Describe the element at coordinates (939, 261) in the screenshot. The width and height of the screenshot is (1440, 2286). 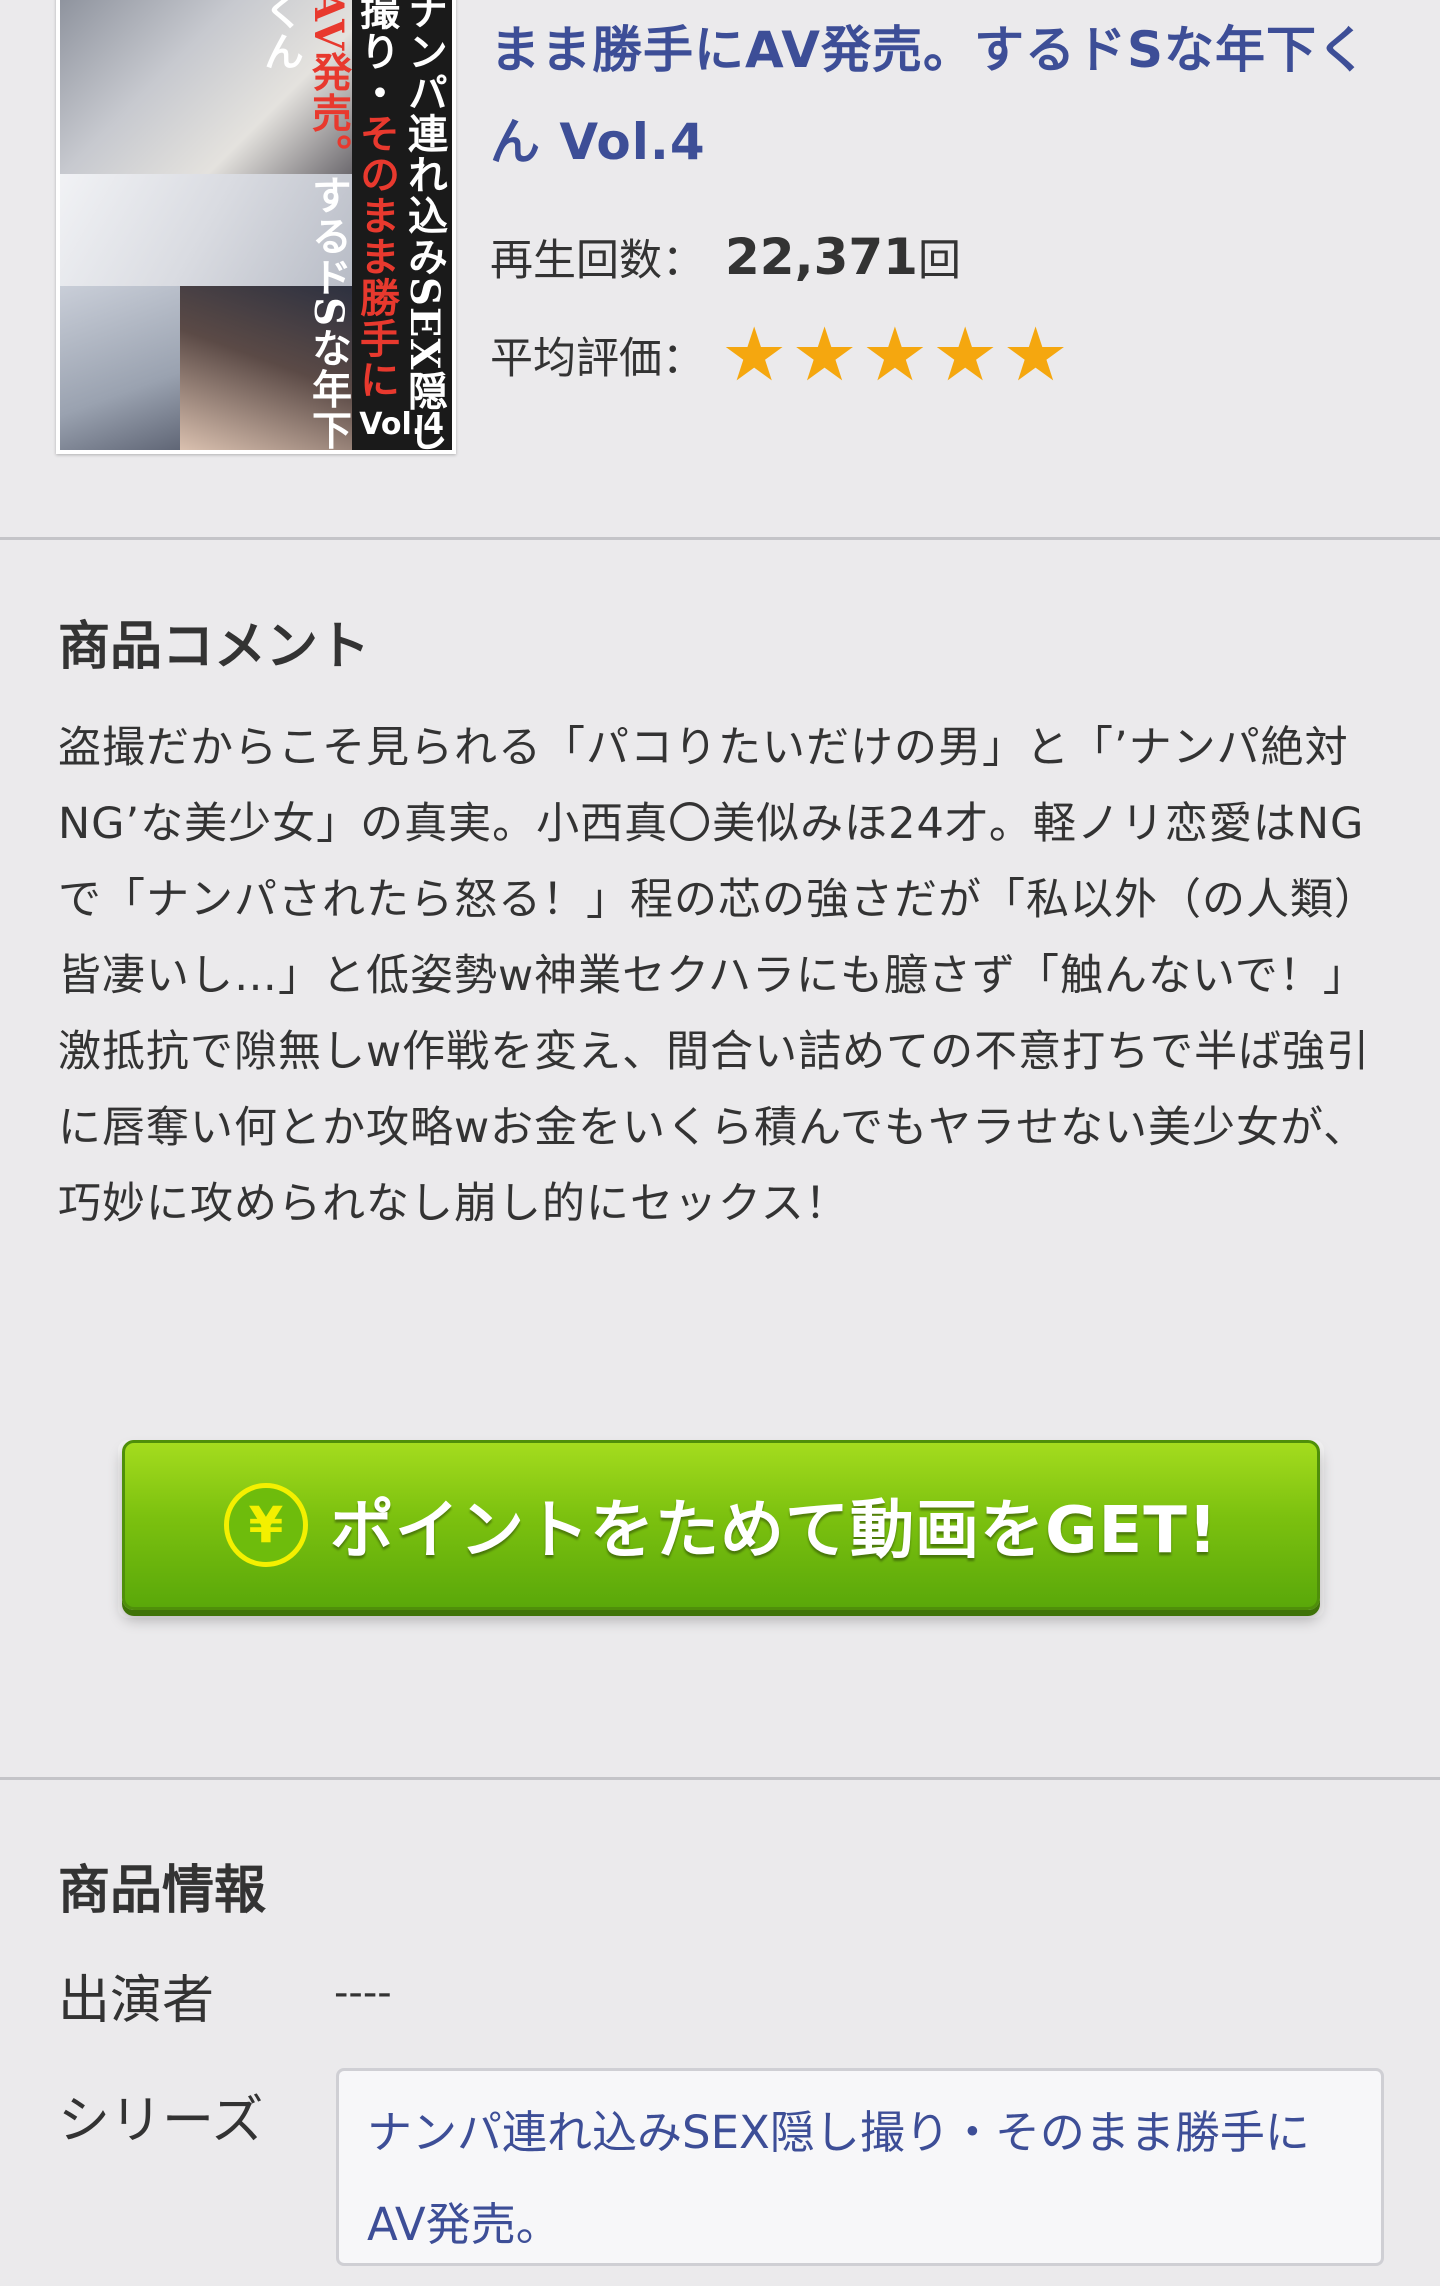
I see `view-count-unit: 回` at that location.